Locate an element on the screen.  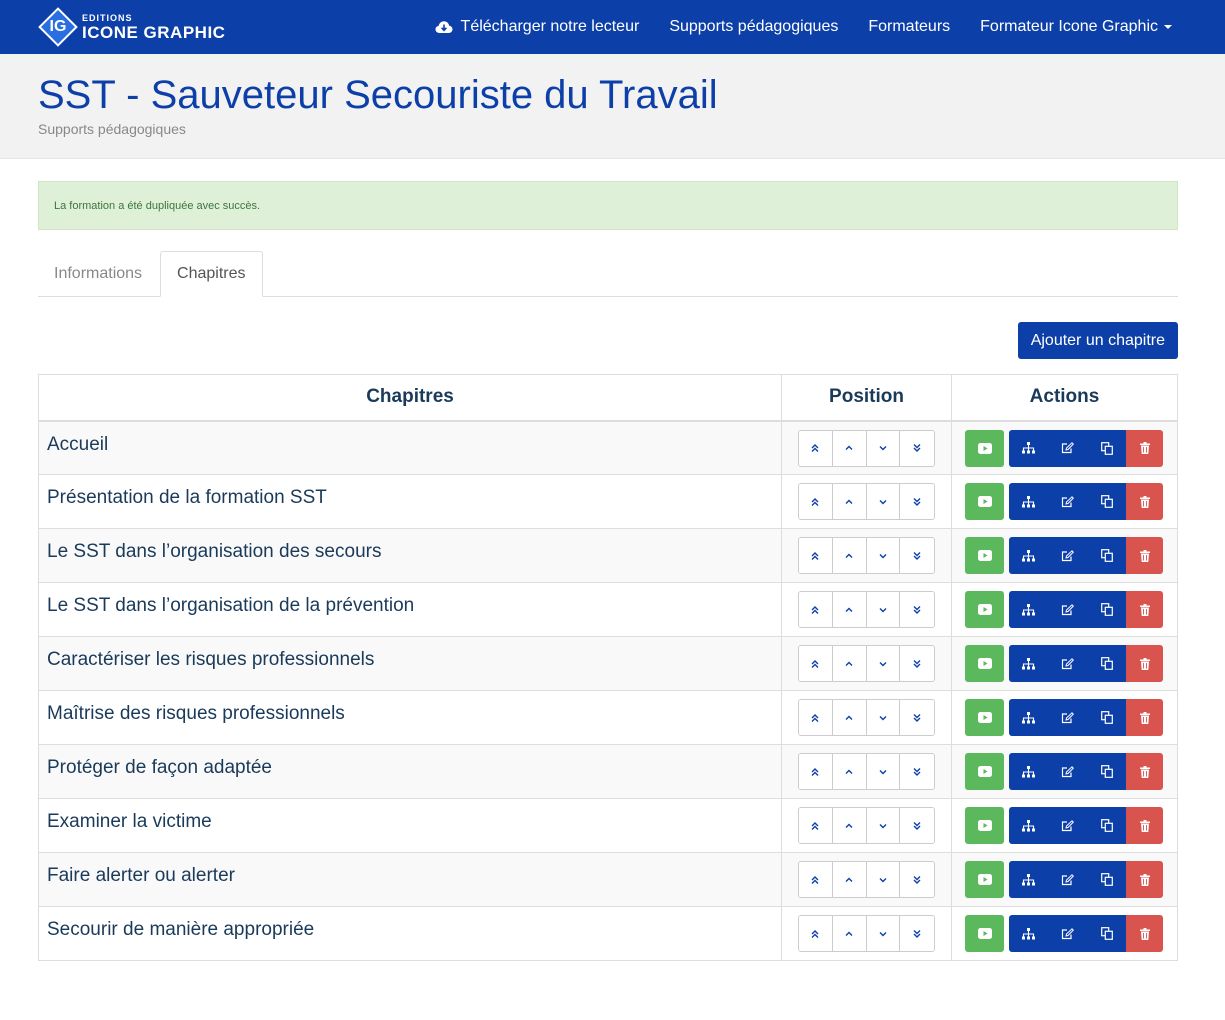
position-button-group is located at coordinates (867, 825).